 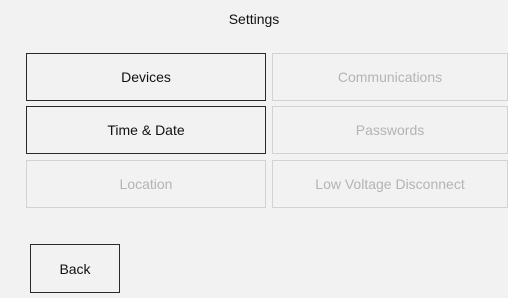 I want to click on page-title: Settings, so click(x=254, y=19).